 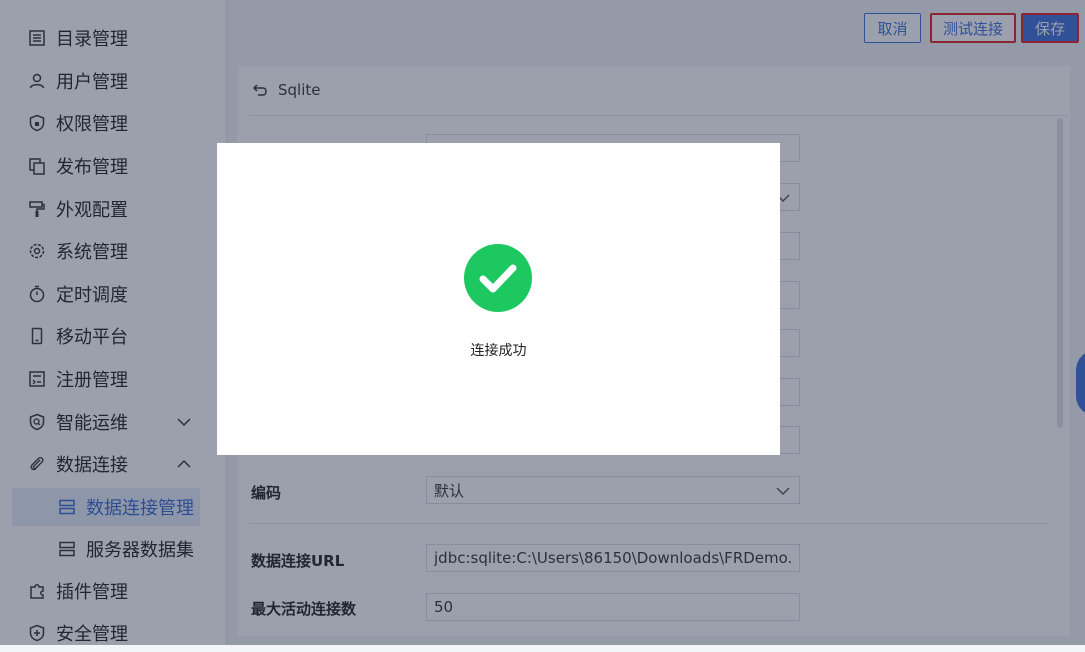 I want to click on success-check-icon, so click(x=498, y=278).